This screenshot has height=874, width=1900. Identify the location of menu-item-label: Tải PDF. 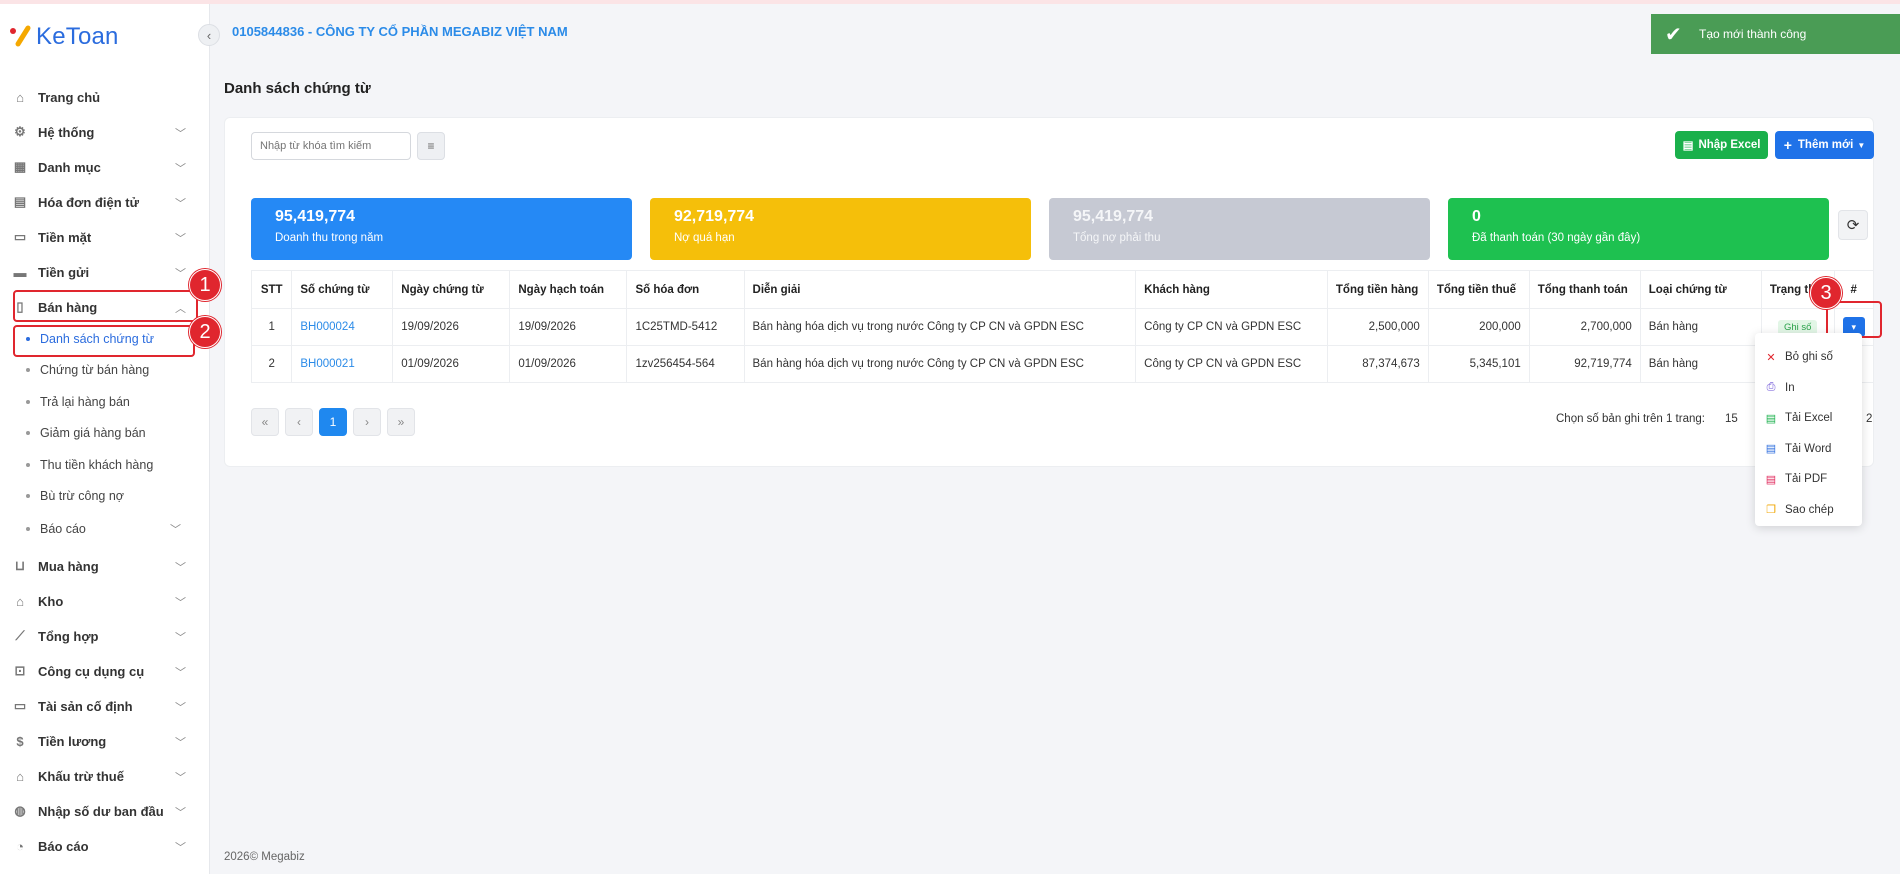
(1806, 479).